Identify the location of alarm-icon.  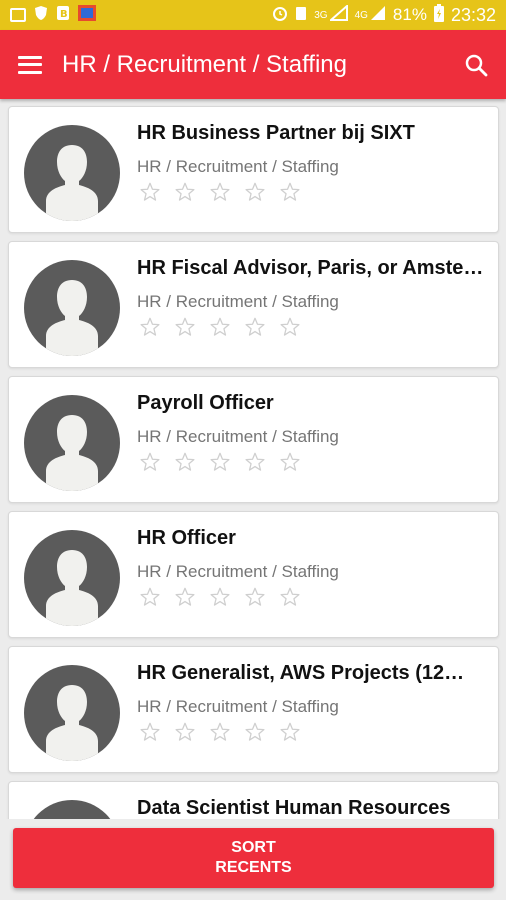
(280, 15).